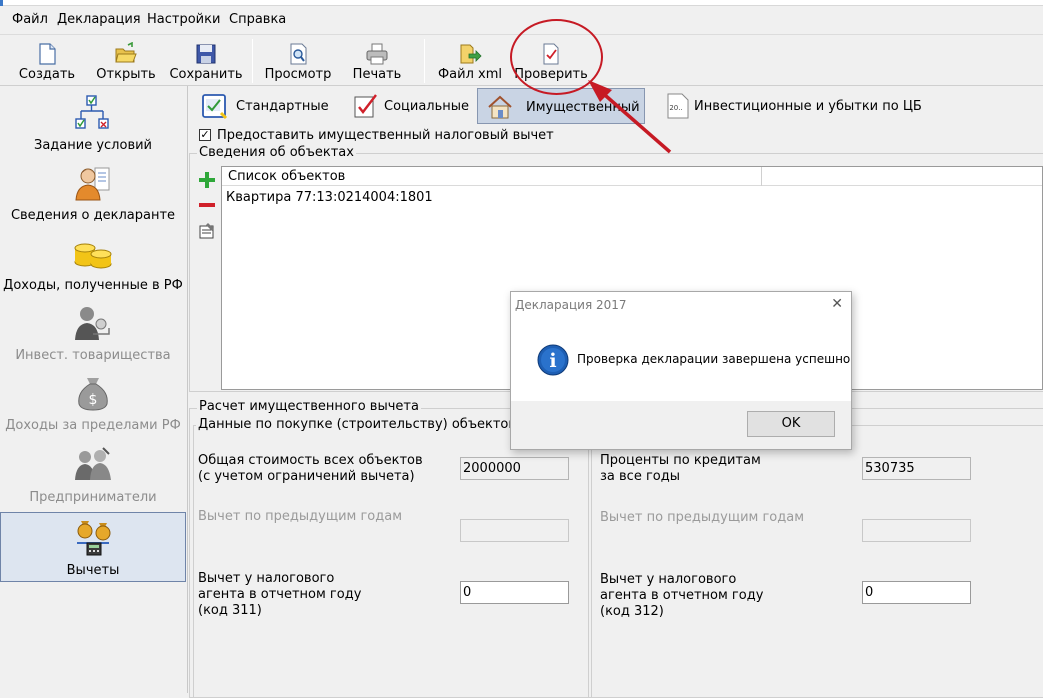  Describe the element at coordinates (702, 517) in the screenshot. I see `prev-years-right-label: Вычет по предыдущим годам` at that location.